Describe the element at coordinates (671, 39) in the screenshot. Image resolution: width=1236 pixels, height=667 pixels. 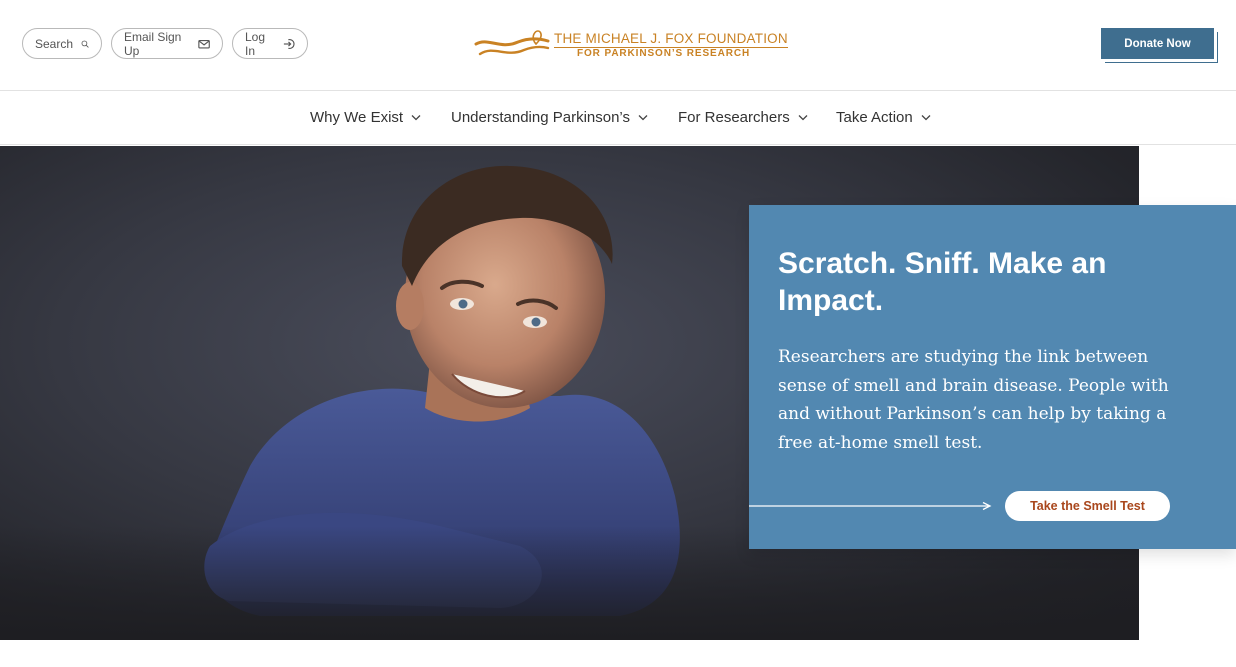
I see `logo-title: THE MICHAEL J. FOX FOUNDATION` at that location.